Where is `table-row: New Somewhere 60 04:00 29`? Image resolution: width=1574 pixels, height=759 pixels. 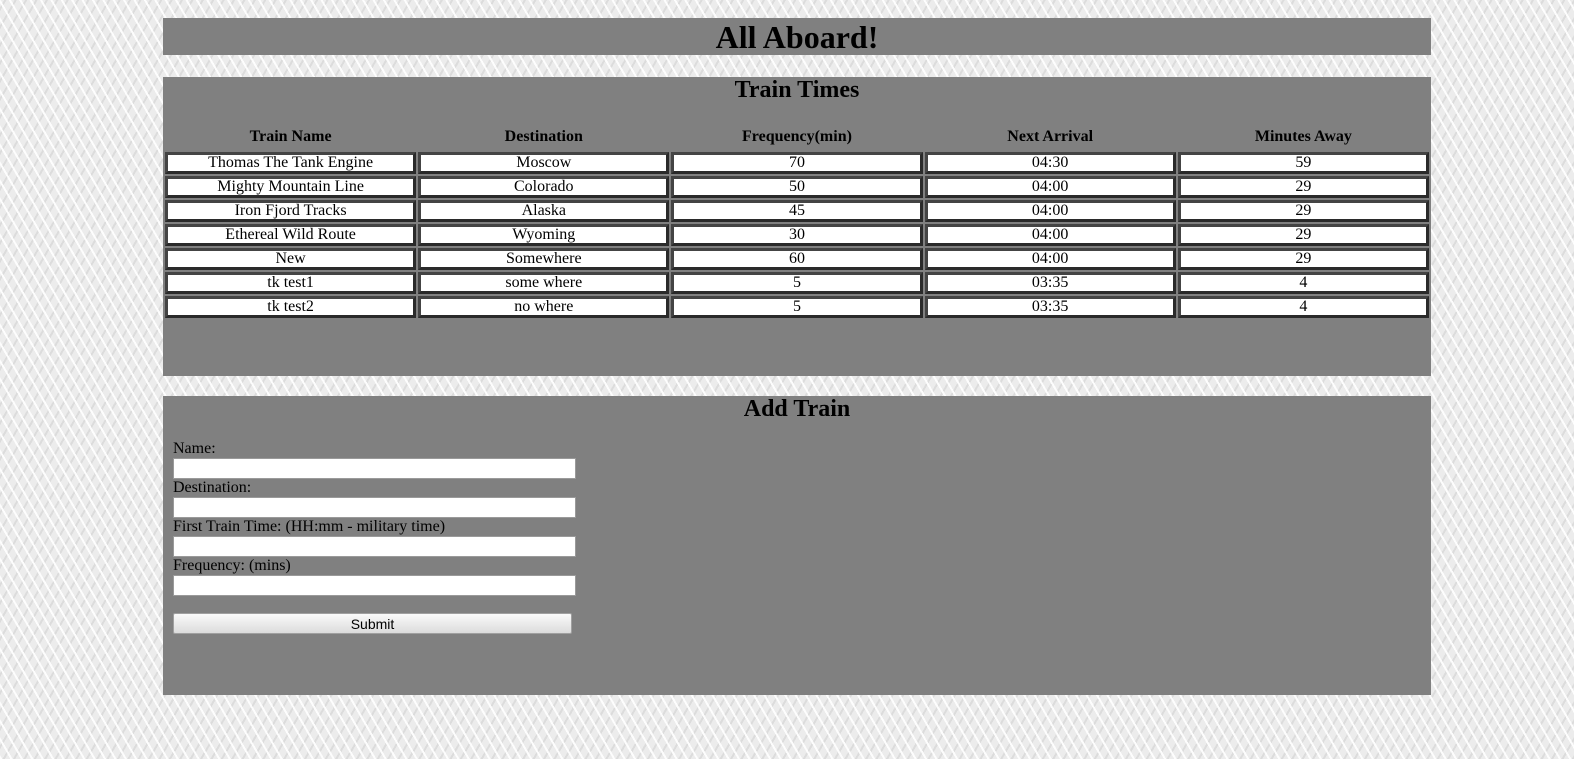 table-row: New Somewhere 60 04:00 29 is located at coordinates (797, 259).